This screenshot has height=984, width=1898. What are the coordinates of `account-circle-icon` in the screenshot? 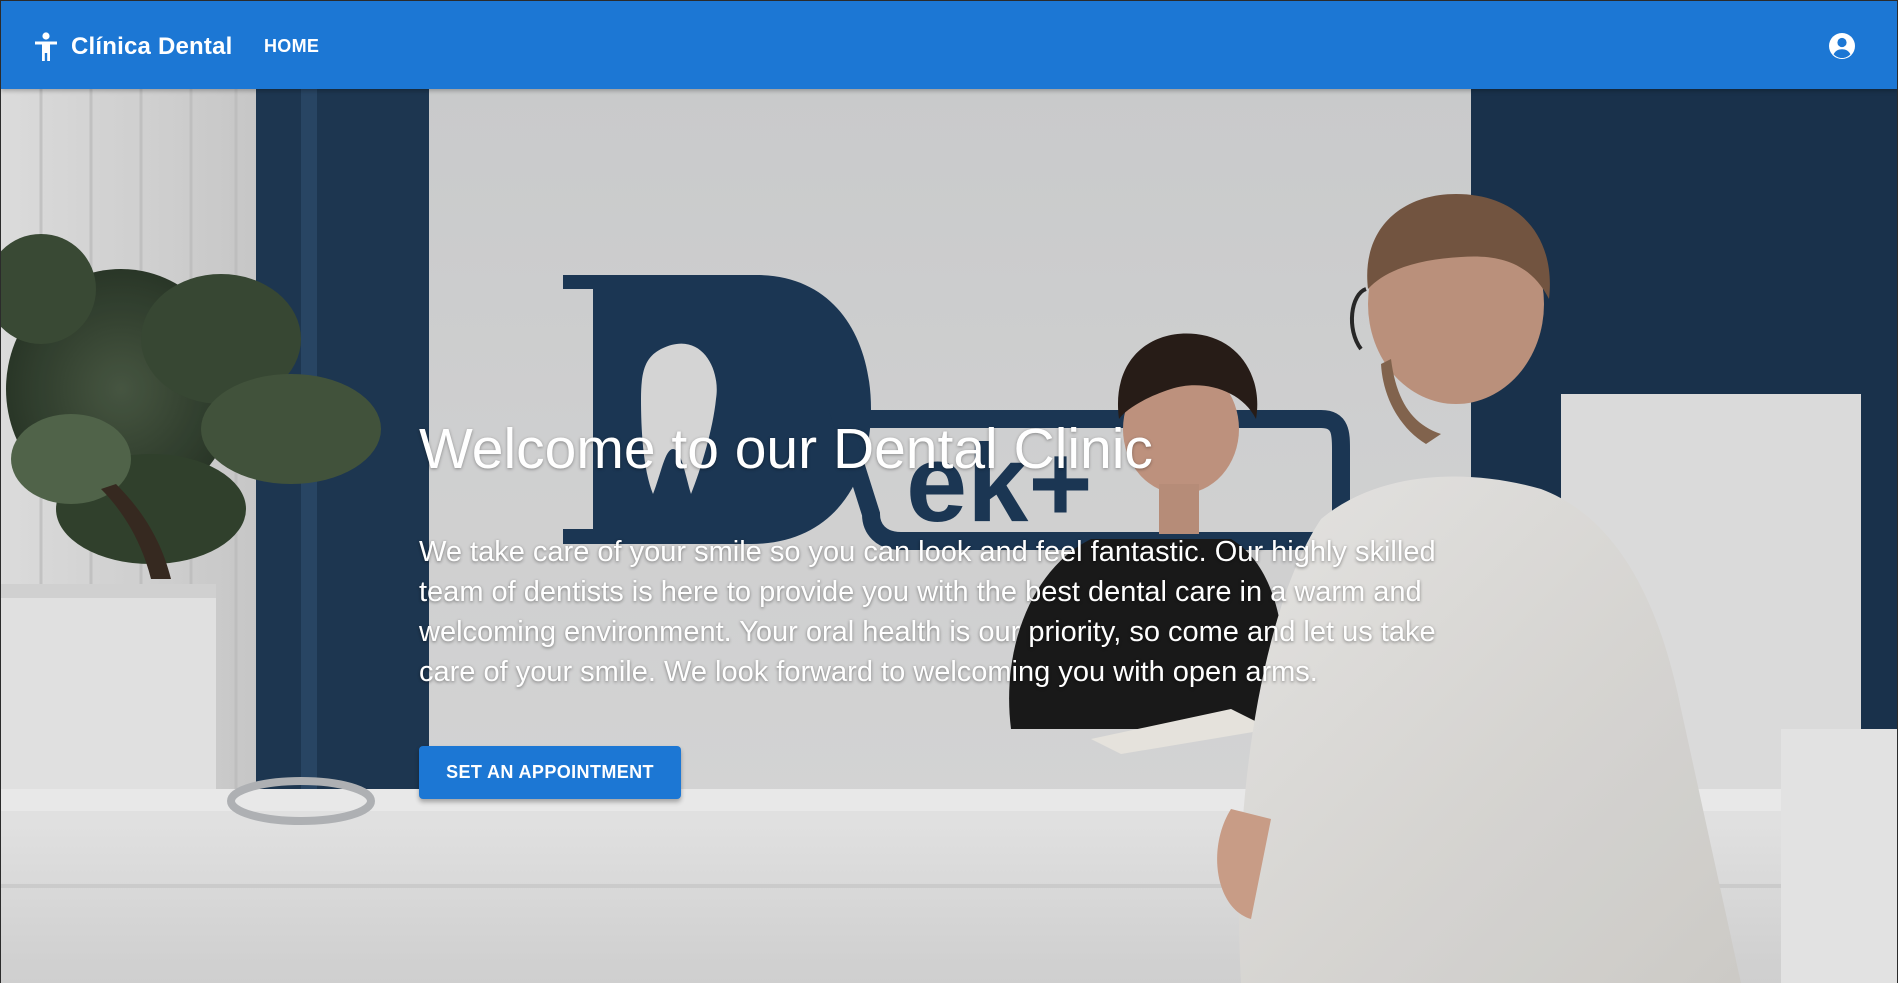 It's located at (1842, 46).